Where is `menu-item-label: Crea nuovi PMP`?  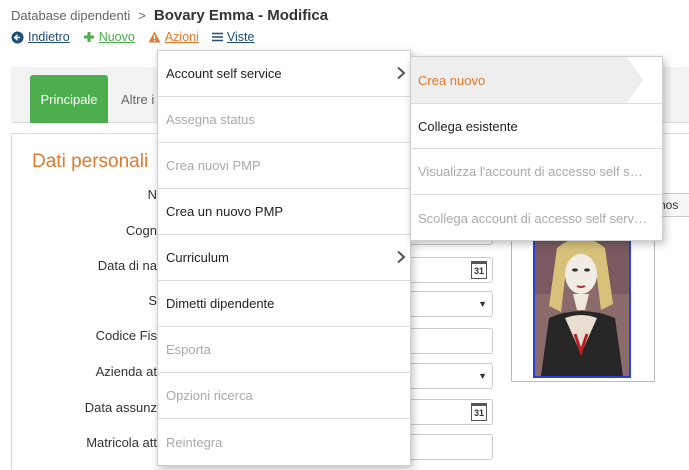 menu-item-label: Crea nuovi PMP is located at coordinates (213, 165).